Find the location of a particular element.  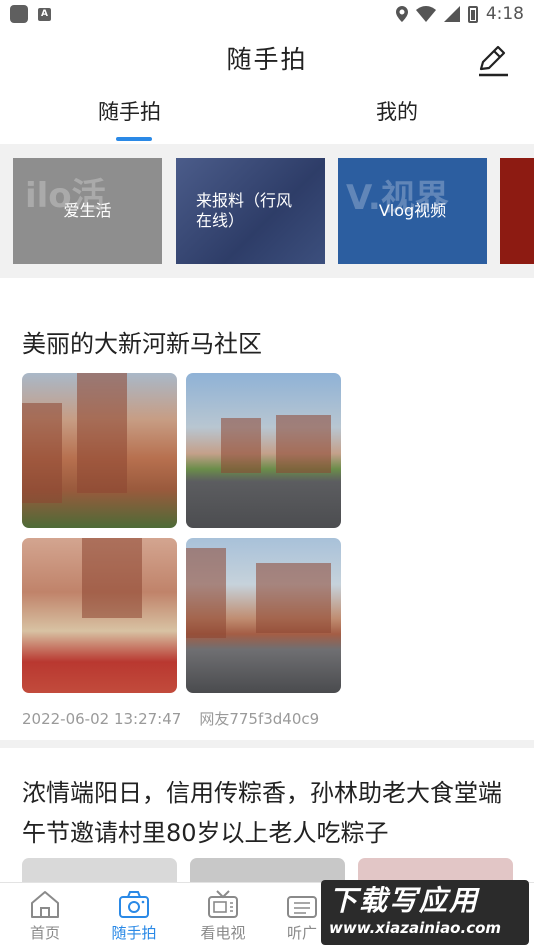

nav-home: 首页 is located at coordinates (45, 916).